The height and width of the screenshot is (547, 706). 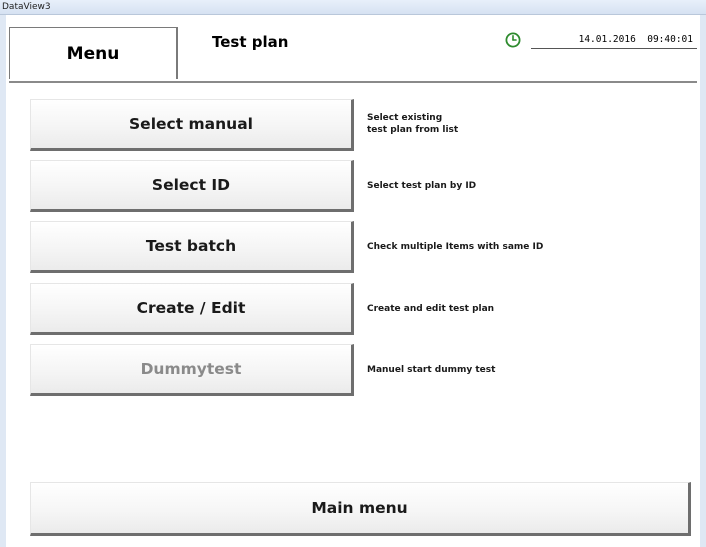 I want to click on clock-icon, so click(x=513, y=40).